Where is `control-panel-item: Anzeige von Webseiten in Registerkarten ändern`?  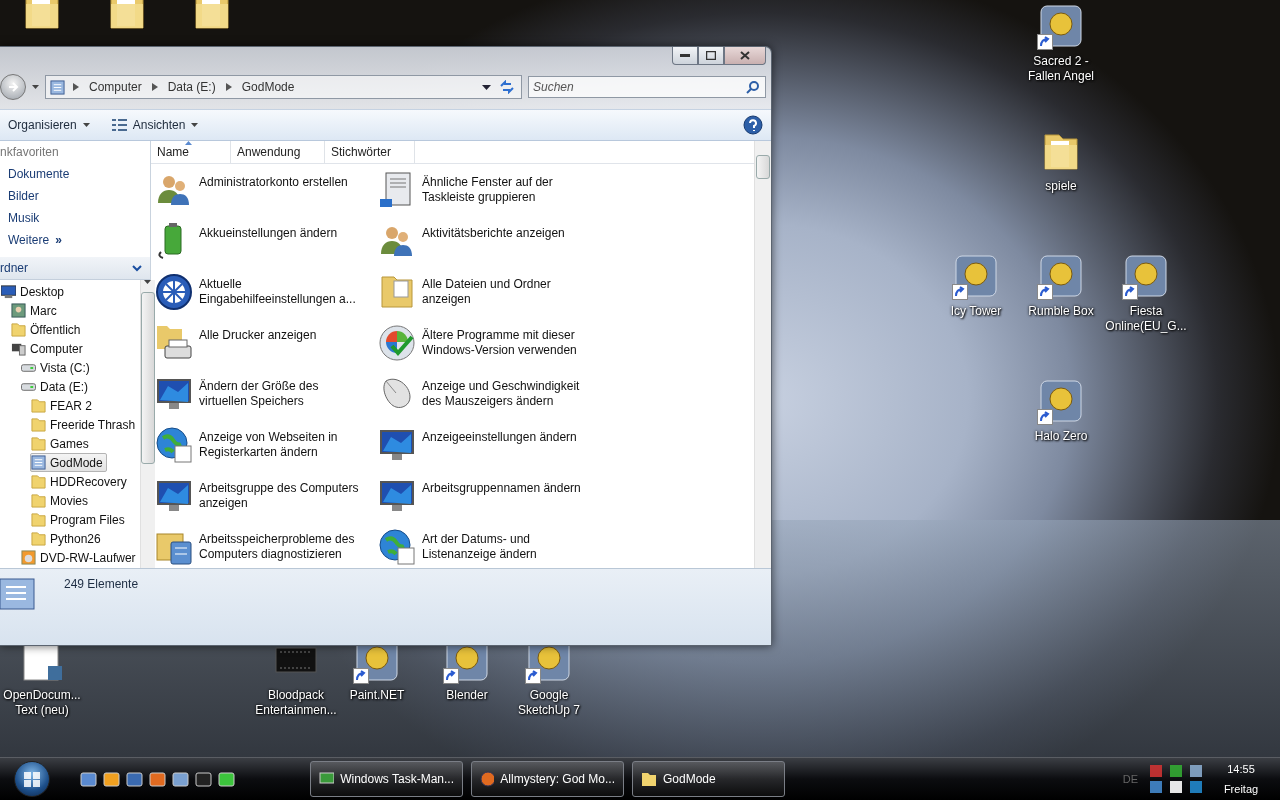 control-panel-item: Anzeige von Webseiten in Registerkarten ändern is located at coordinates (266, 444).